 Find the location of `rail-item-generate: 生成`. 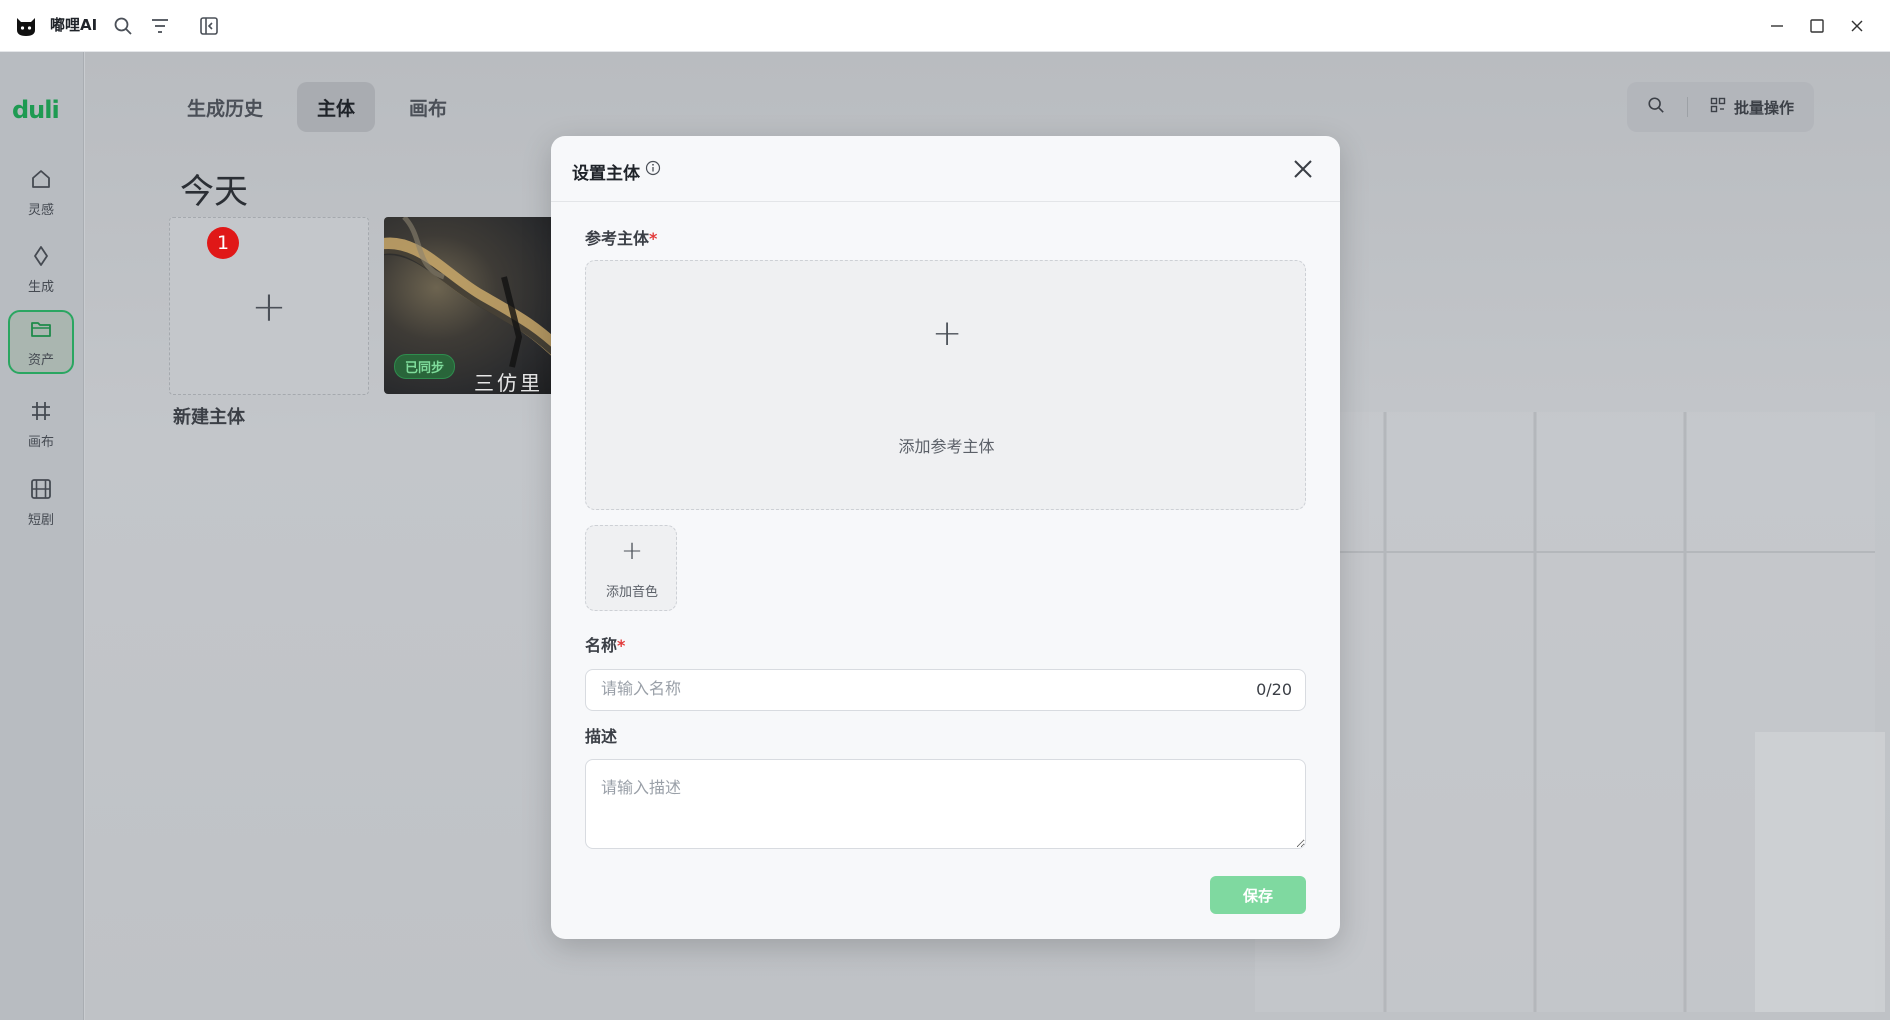

rail-item-generate: 生成 is located at coordinates (41, 269).